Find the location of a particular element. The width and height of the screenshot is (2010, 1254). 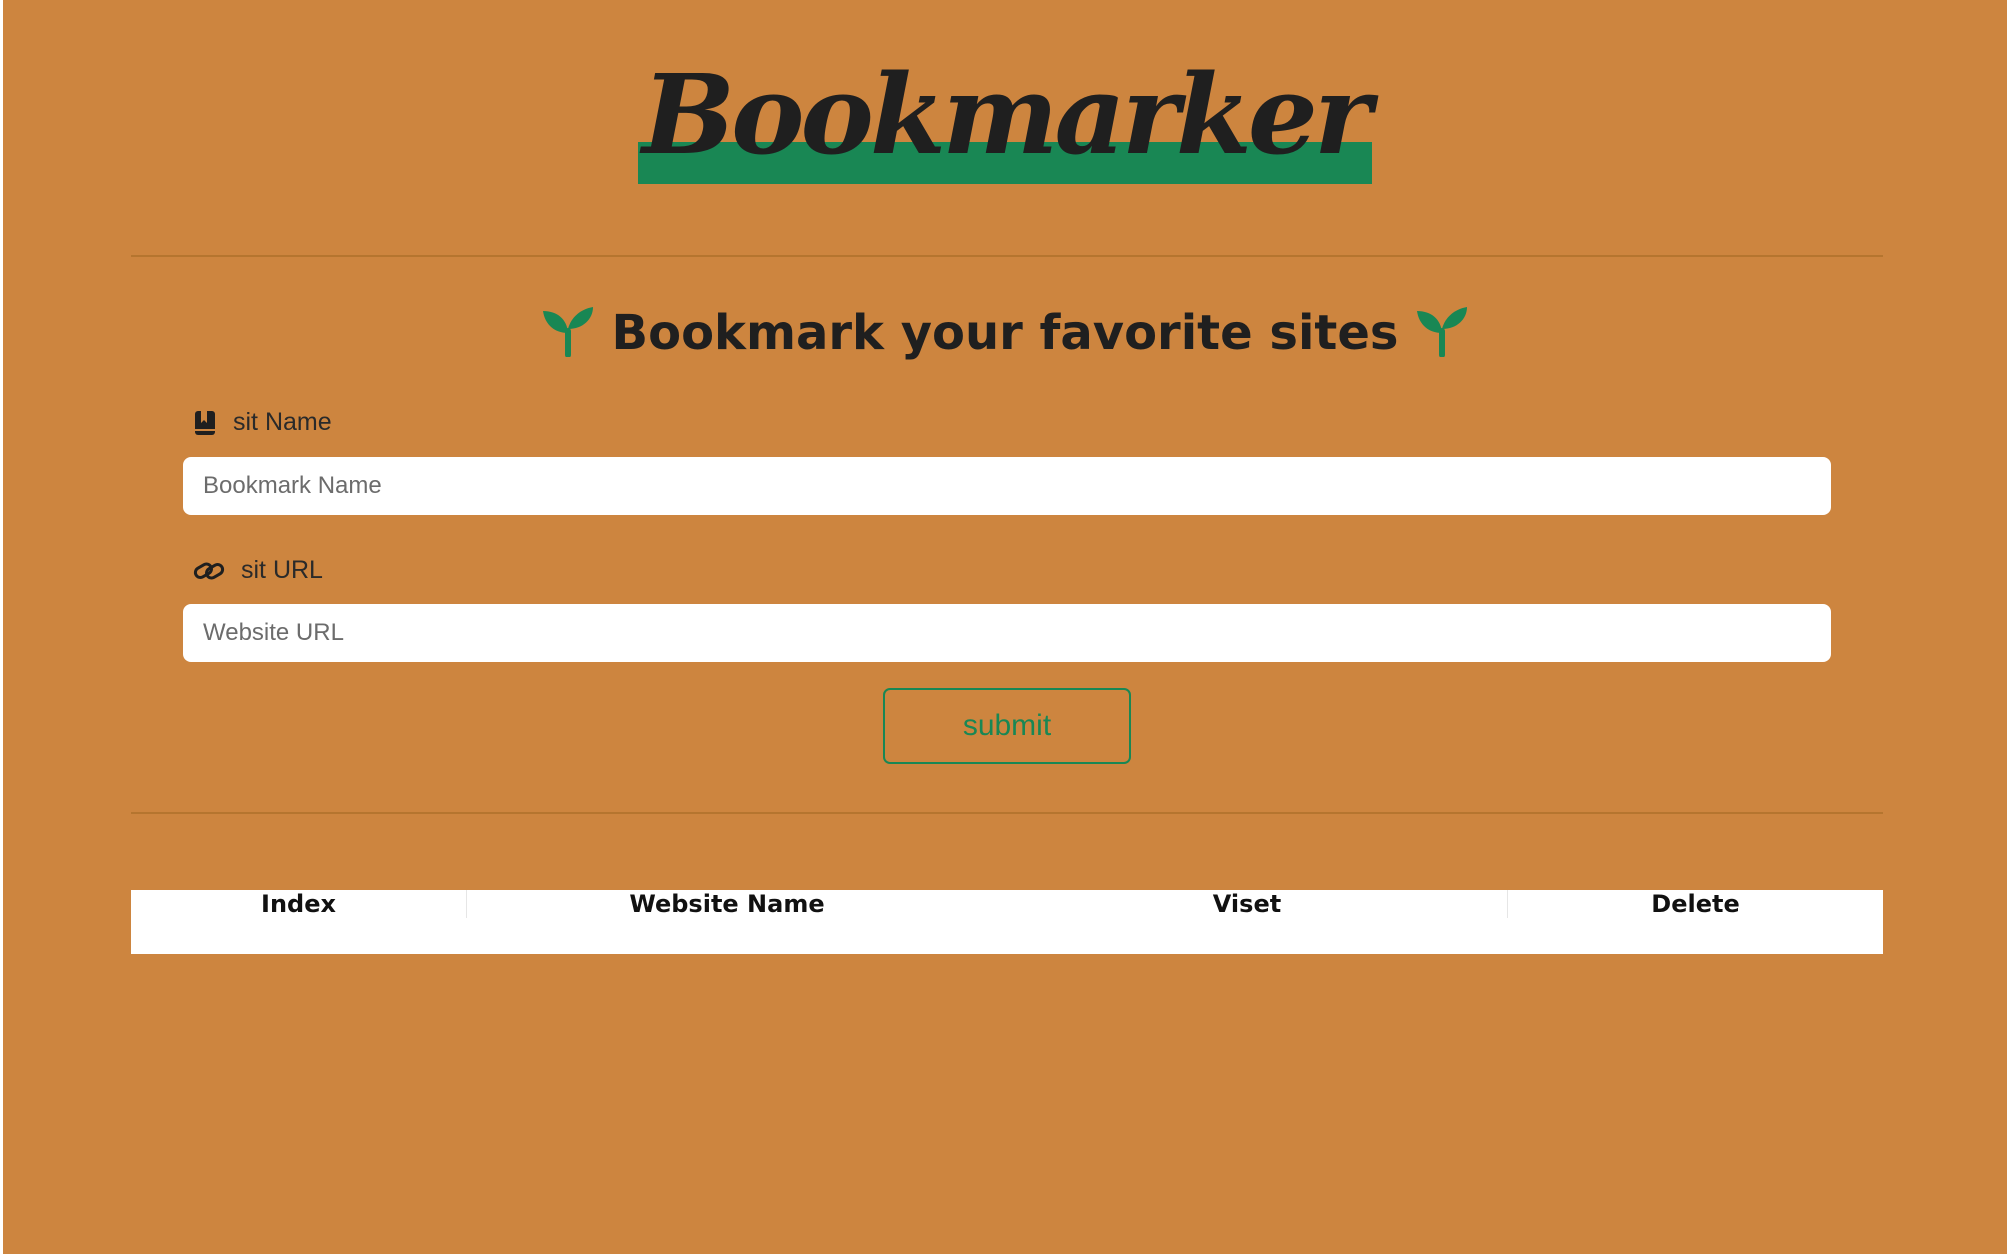

site-url-label: sit URL is located at coordinates (258, 570).